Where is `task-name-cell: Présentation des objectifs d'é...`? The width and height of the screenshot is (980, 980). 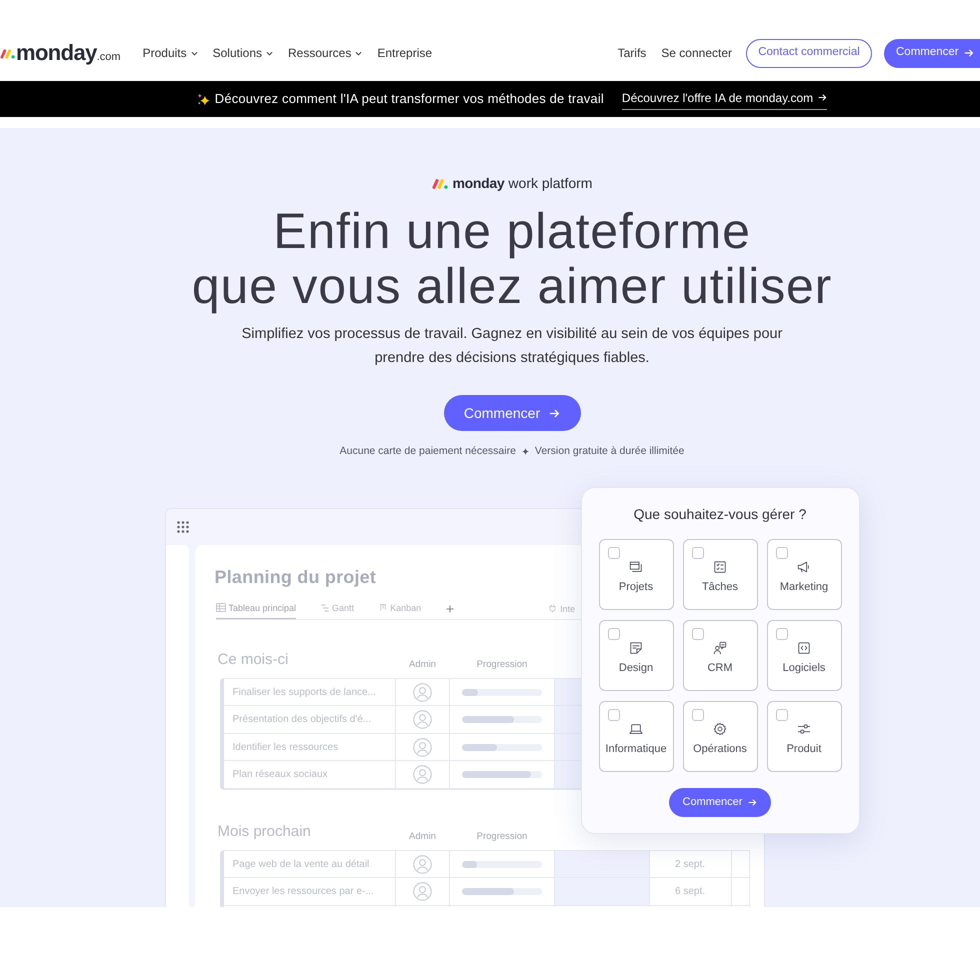 task-name-cell: Présentation des objectifs d'é... is located at coordinates (310, 719).